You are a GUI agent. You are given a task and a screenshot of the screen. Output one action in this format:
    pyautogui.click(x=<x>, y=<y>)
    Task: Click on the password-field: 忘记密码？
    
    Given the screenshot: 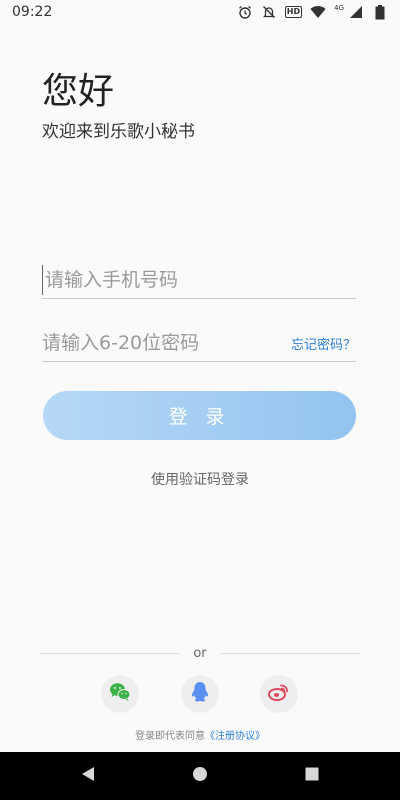 What is the action you would take?
    pyautogui.click(x=199, y=343)
    